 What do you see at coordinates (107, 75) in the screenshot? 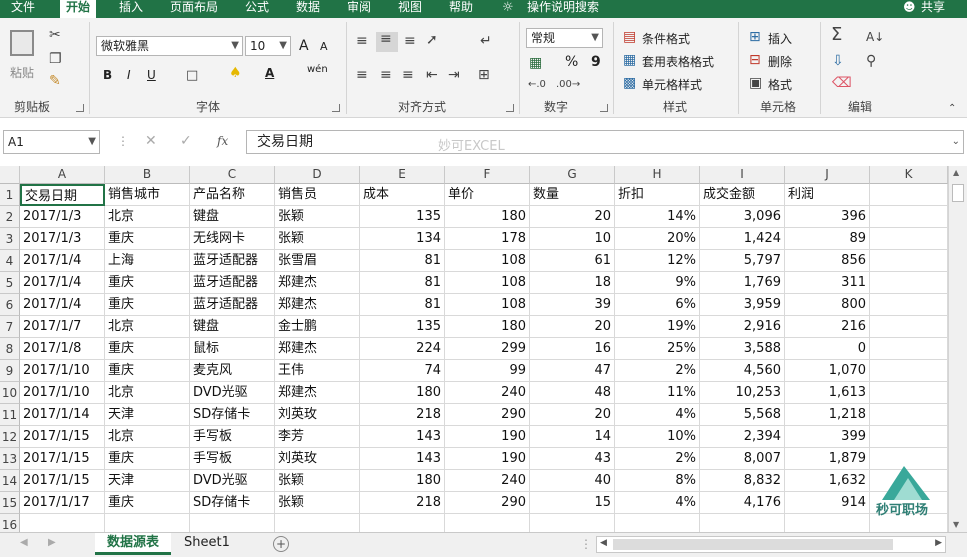
I see `bold-button: B` at bounding box center [107, 75].